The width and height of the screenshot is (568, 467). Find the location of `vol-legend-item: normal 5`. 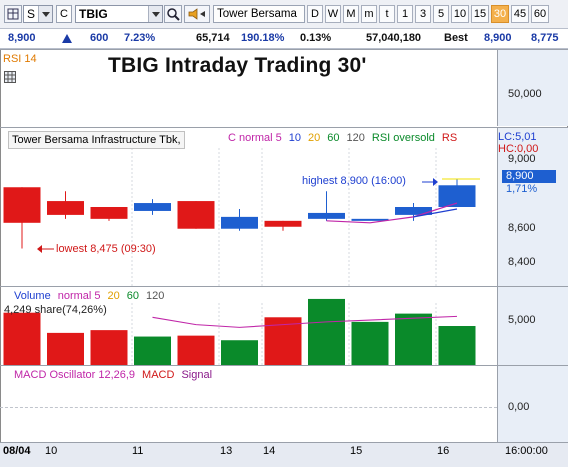

vol-legend-item: normal 5 is located at coordinates (79, 296).